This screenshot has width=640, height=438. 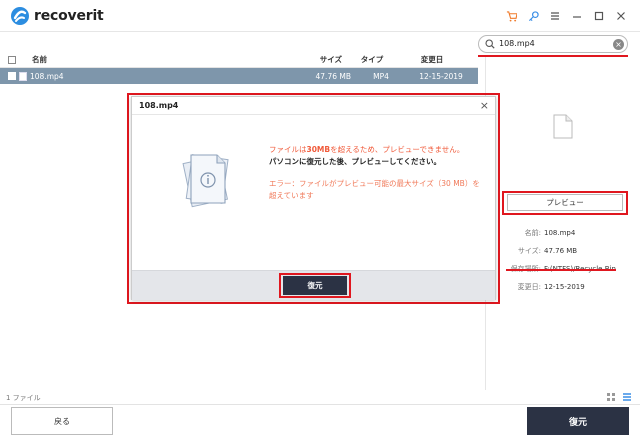 I want to click on menu-icon, so click(x=555, y=16).